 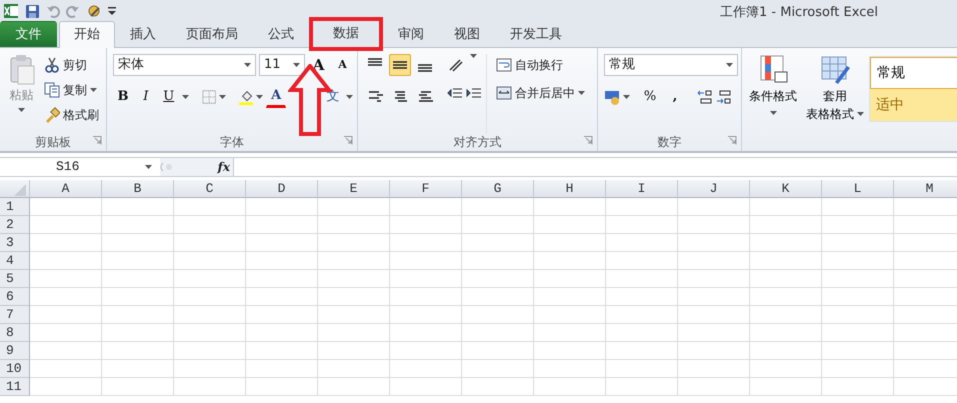 What do you see at coordinates (53, 11) in the screenshot?
I see `undo-icon` at bounding box center [53, 11].